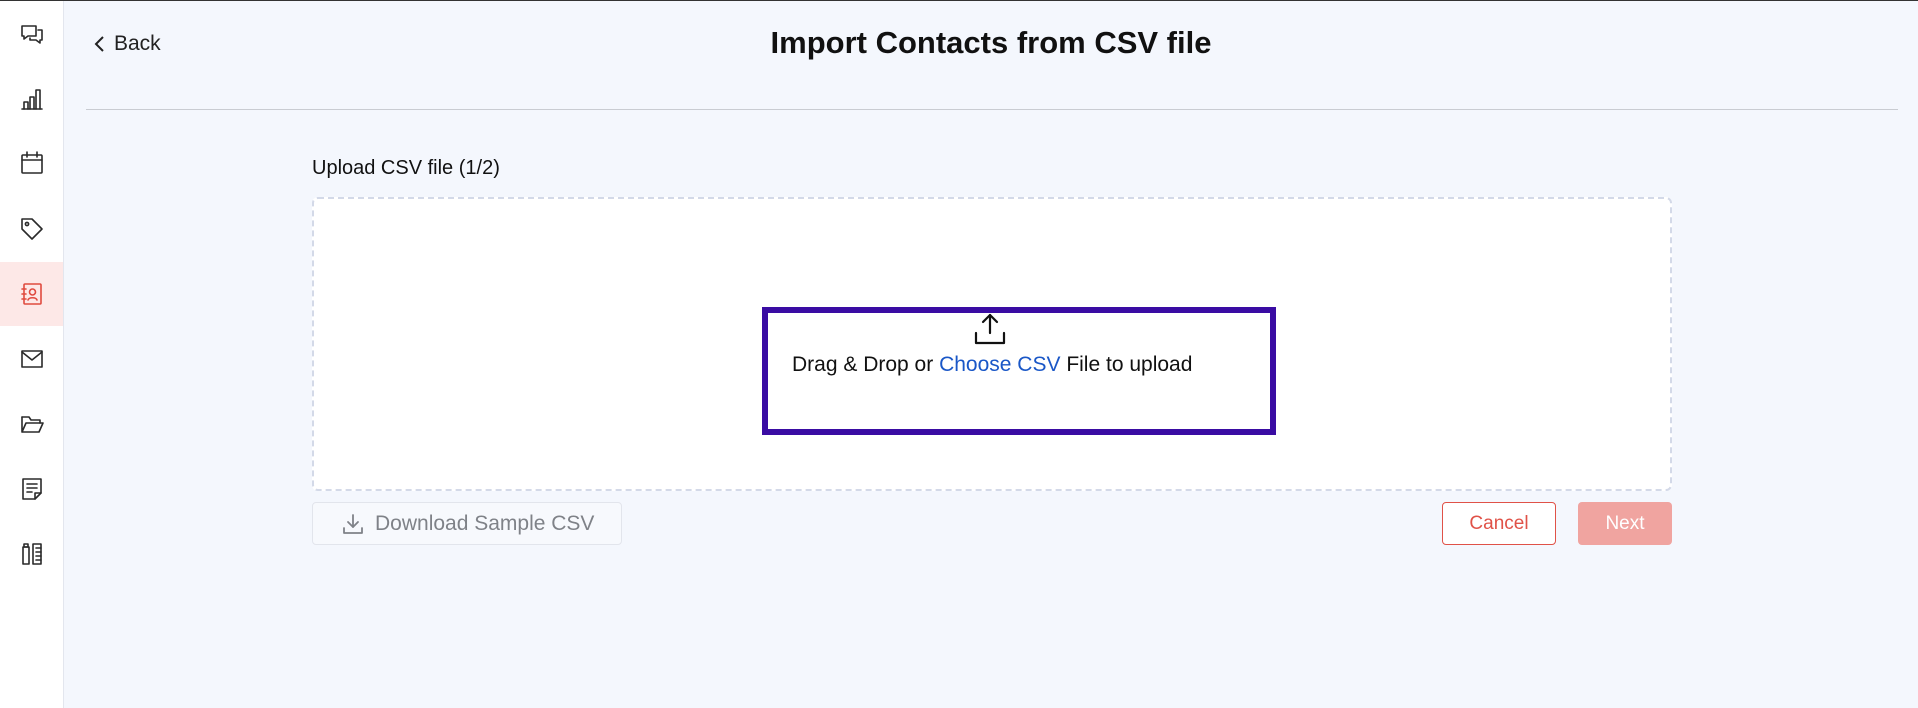 The height and width of the screenshot is (708, 1918). I want to click on tag-icon, so click(31, 229).